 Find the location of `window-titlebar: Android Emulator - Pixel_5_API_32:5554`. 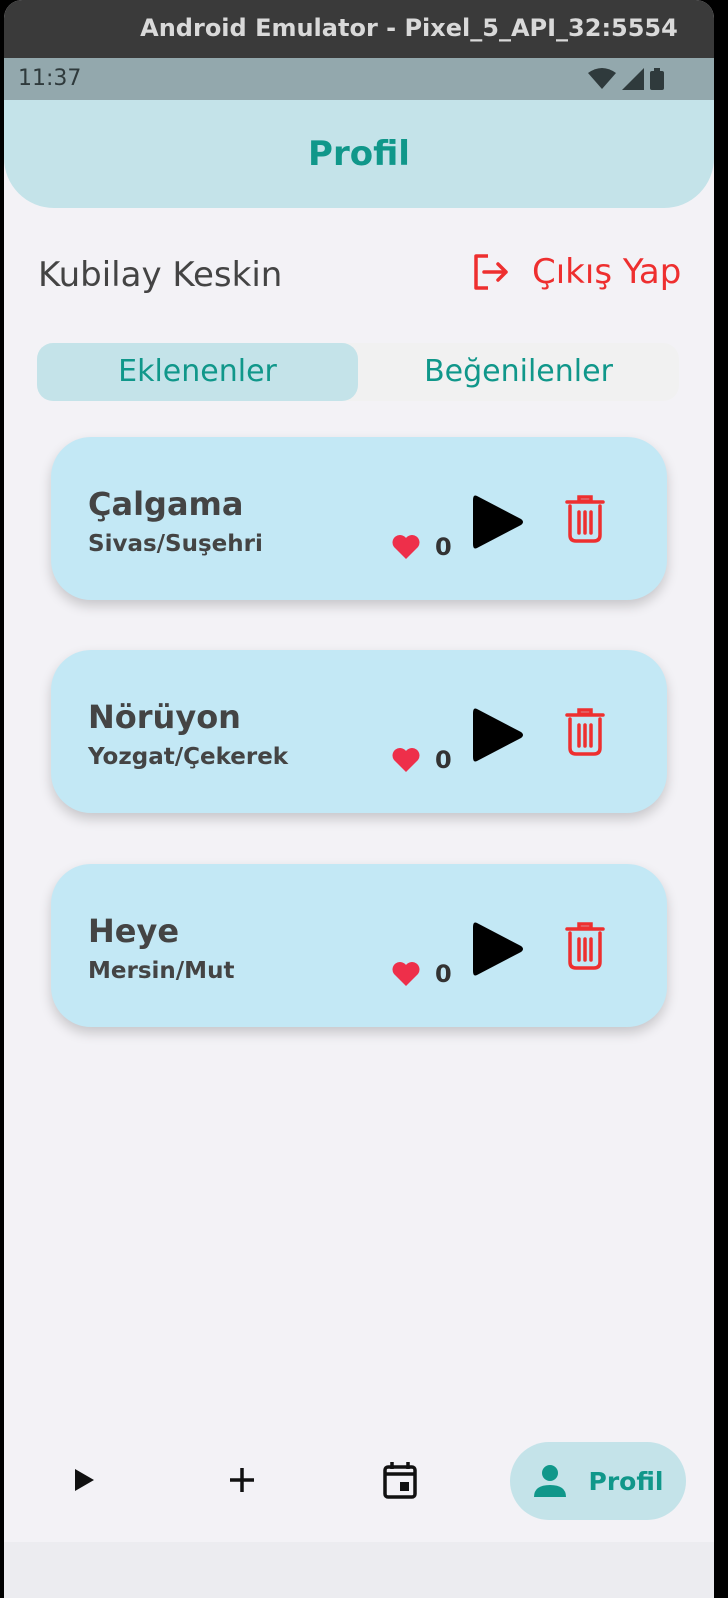

window-titlebar: Android Emulator - Pixel_5_API_32:5554 is located at coordinates (359, 29).